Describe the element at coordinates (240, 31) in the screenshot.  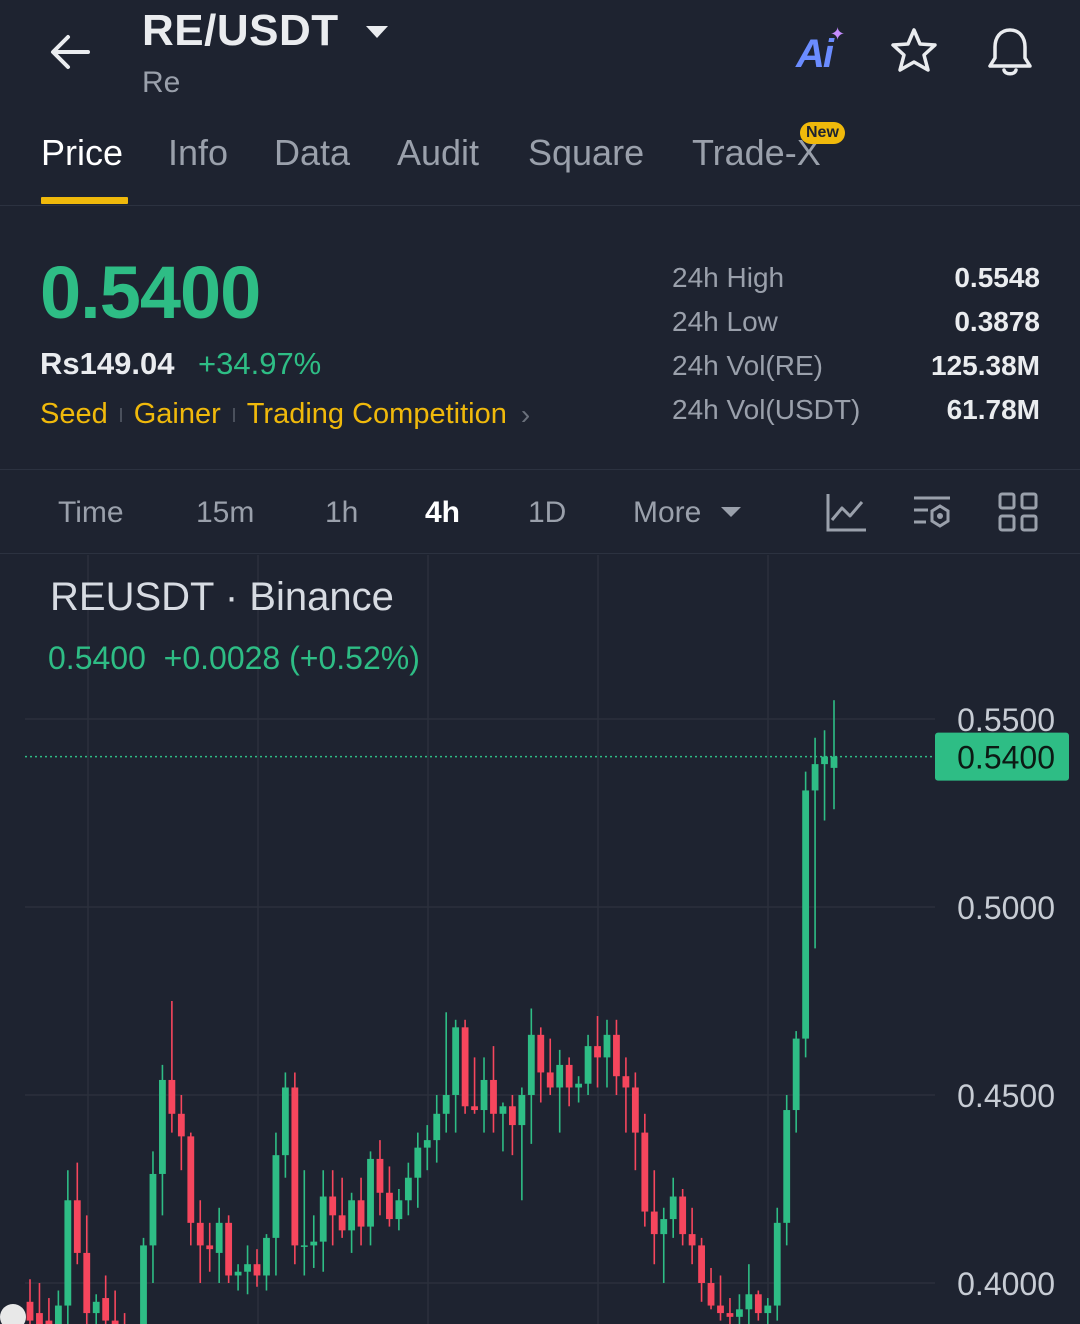
I see `pair-title: RE/USDT` at that location.